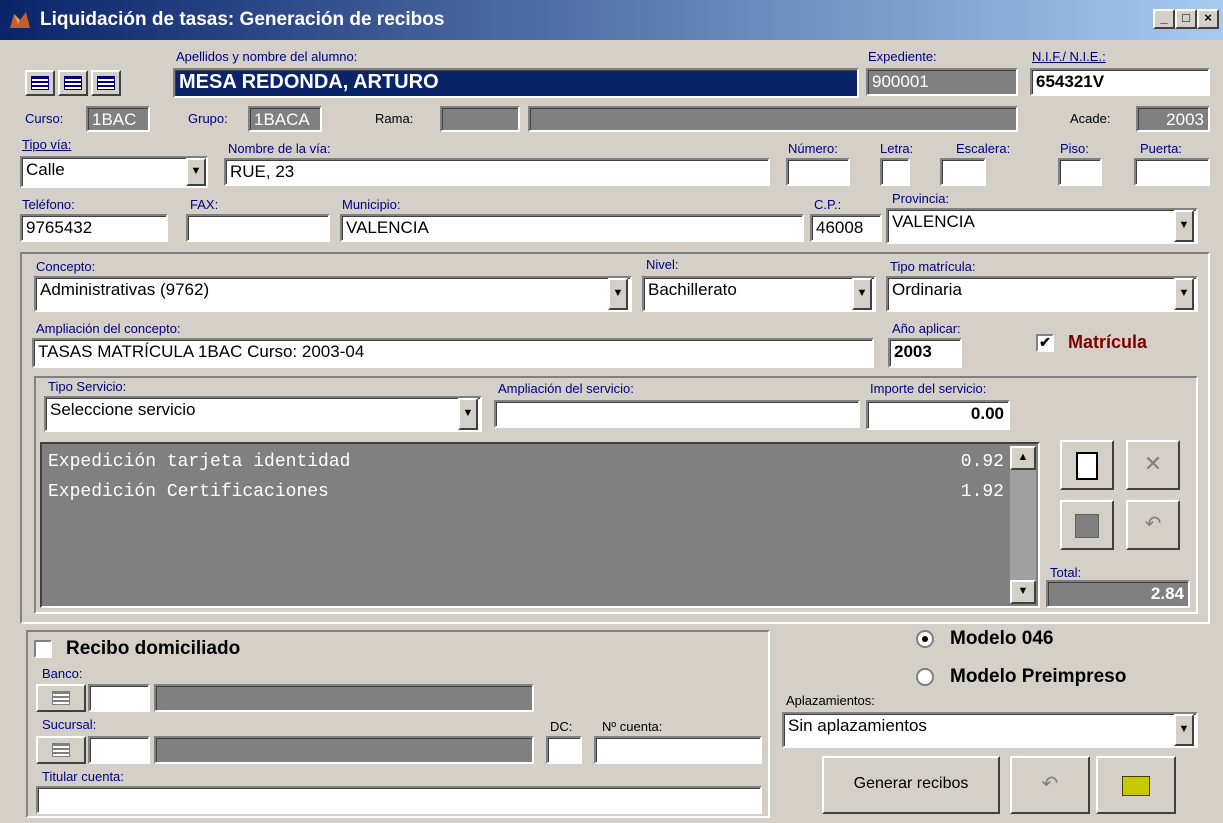 Image resolution: width=1223 pixels, height=823 pixels. What do you see at coordinates (1090, 118) in the screenshot?
I see `acade-label: Acade:` at bounding box center [1090, 118].